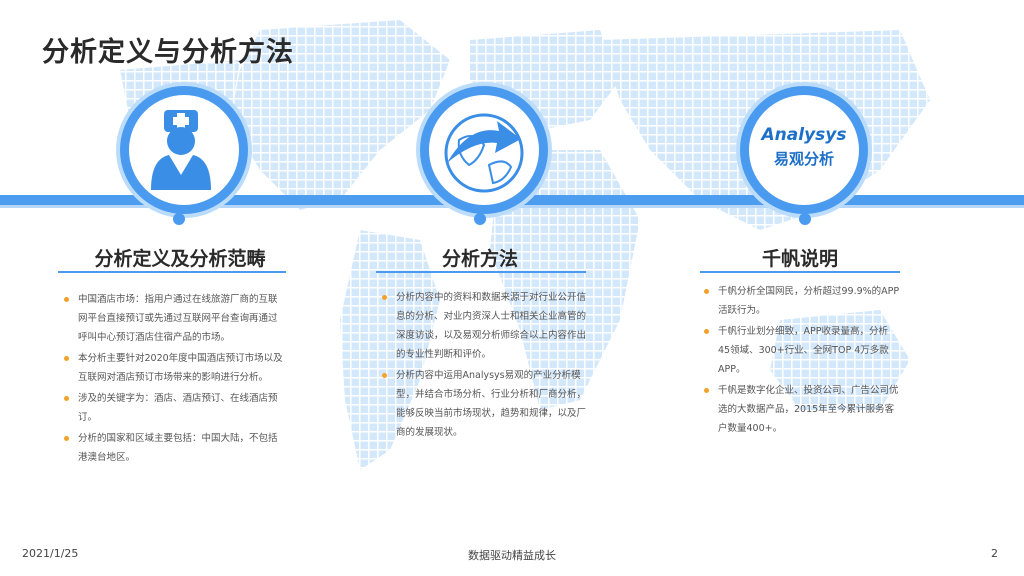 The height and width of the screenshot is (576, 1024). Describe the element at coordinates (802, 301) in the screenshot. I see `list-item: 千帆分析全国网民，分析超过99.9%的APP活跃行为。` at that location.